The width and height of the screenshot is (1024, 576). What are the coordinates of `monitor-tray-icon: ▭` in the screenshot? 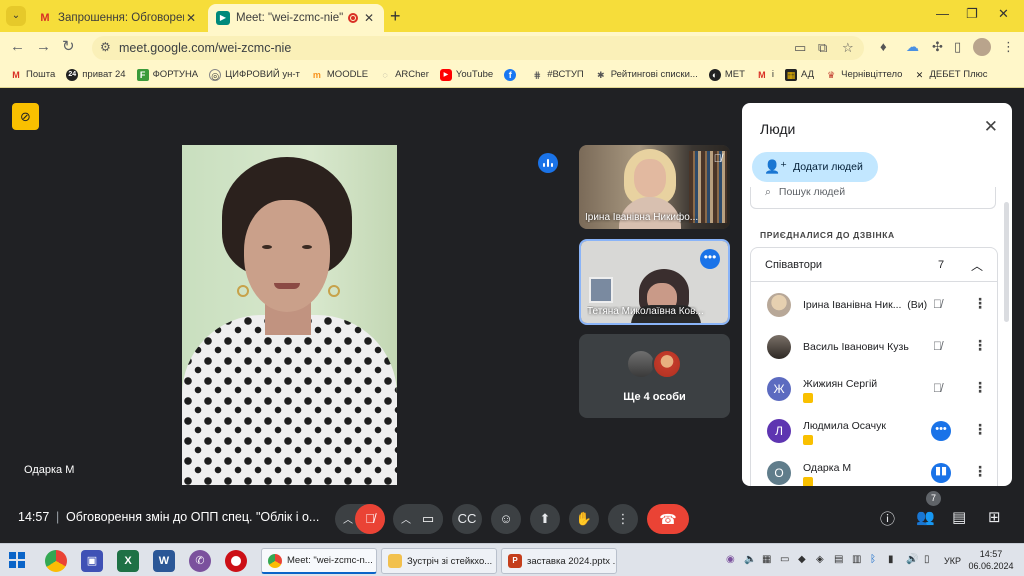 It's located at (784, 559).